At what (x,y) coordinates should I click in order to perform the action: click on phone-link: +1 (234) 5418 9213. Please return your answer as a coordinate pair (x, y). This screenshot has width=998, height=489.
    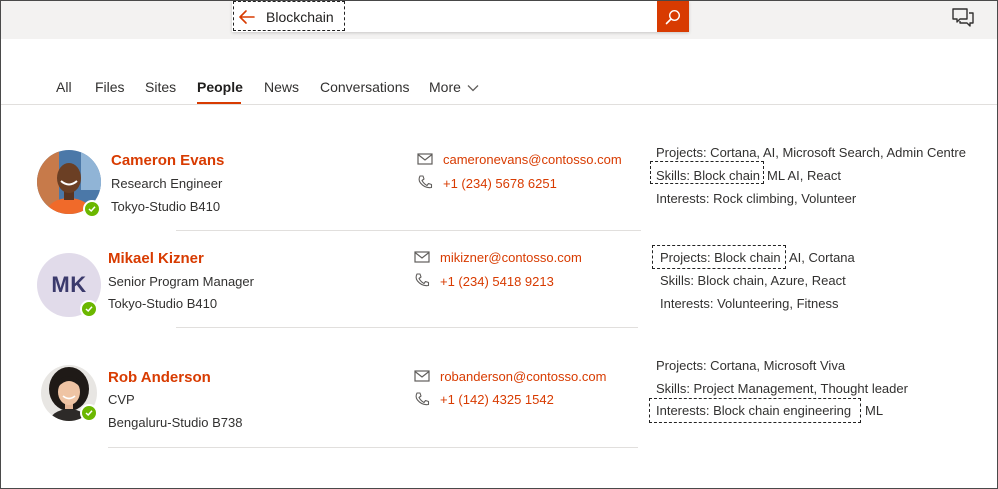
    Looking at the image, I should click on (497, 282).